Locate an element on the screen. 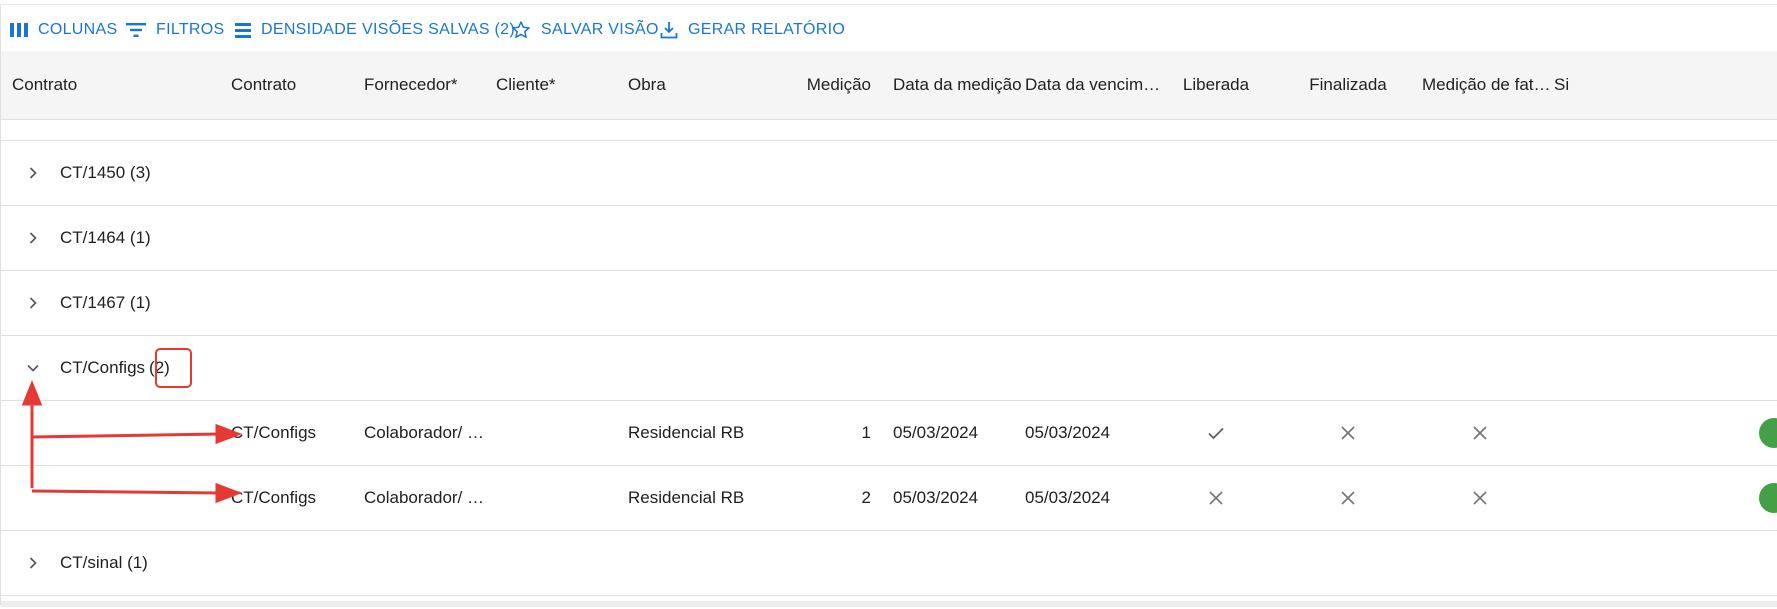  star-icon is located at coordinates (521, 29).